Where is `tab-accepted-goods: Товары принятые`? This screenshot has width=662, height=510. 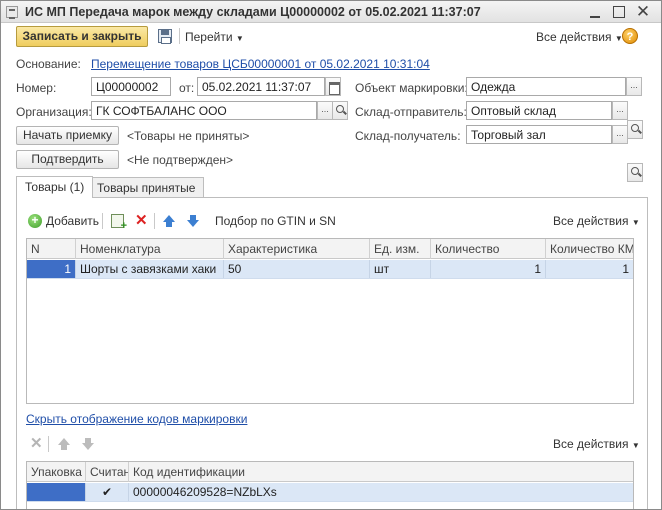
tab-accepted-goods: Товары принятые is located at coordinates (146, 187).